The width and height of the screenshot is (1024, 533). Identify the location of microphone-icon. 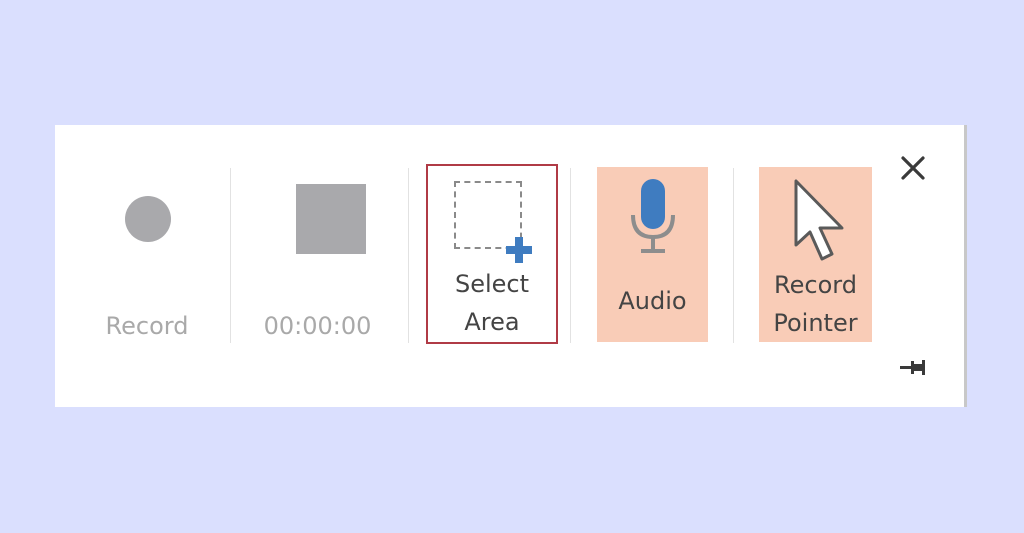
(653, 216).